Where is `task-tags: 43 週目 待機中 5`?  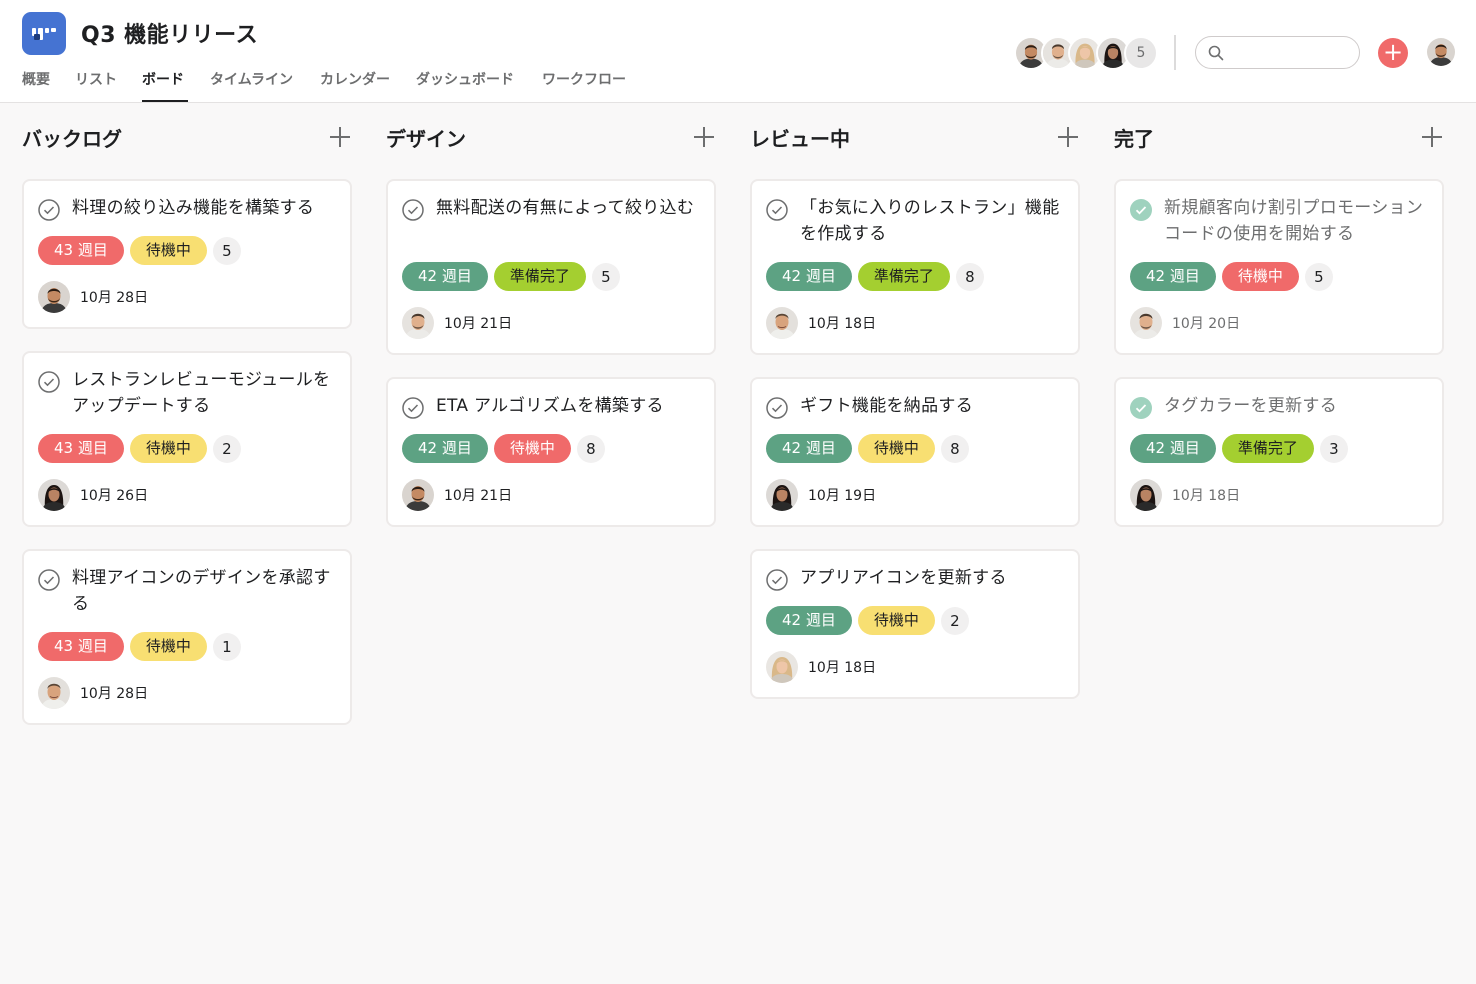 task-tags: 43 週目 待機中 5 is located at coordinates (139, 250).